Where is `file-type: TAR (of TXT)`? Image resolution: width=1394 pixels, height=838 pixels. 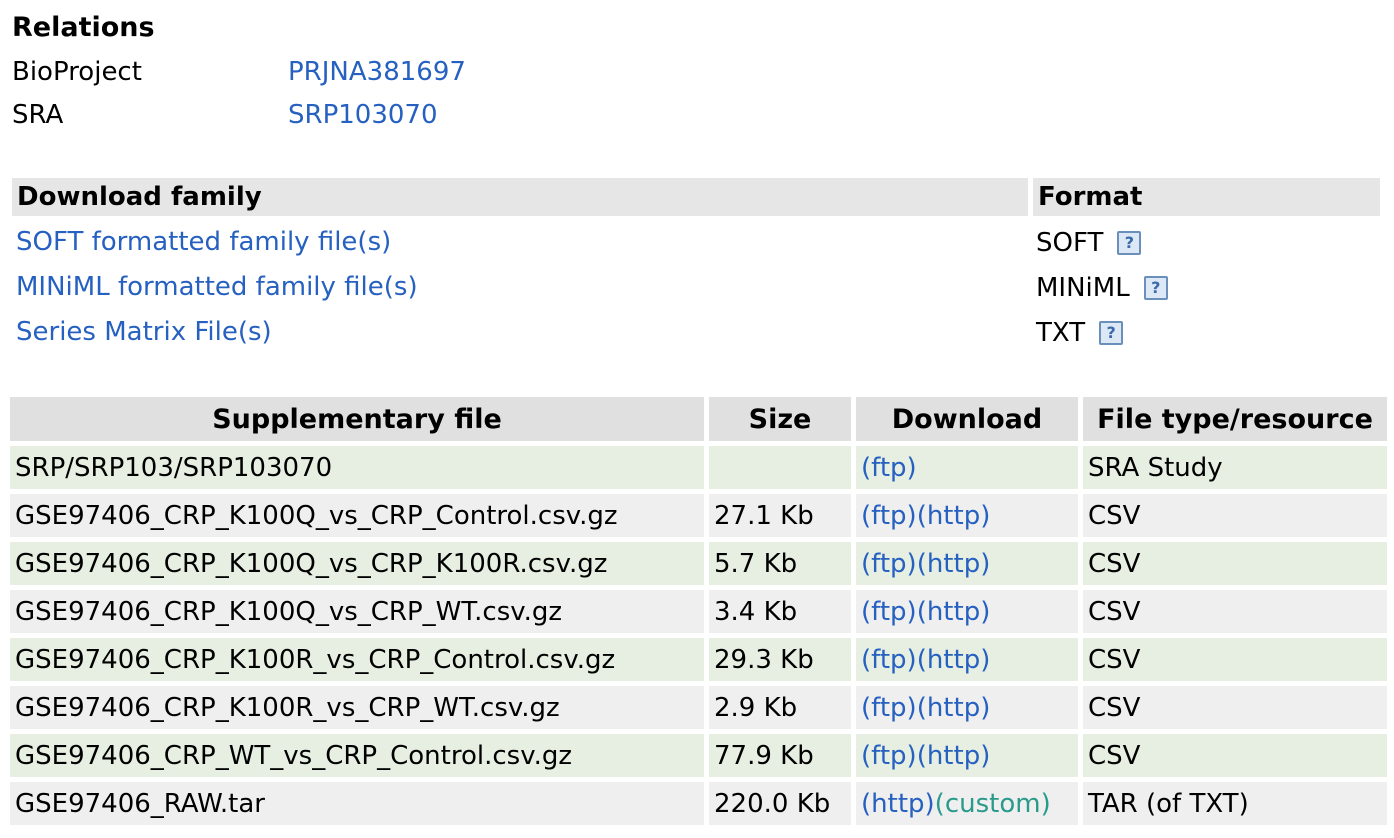
file-type: TAR (of TXT) is located at coordinates (1235, 803).